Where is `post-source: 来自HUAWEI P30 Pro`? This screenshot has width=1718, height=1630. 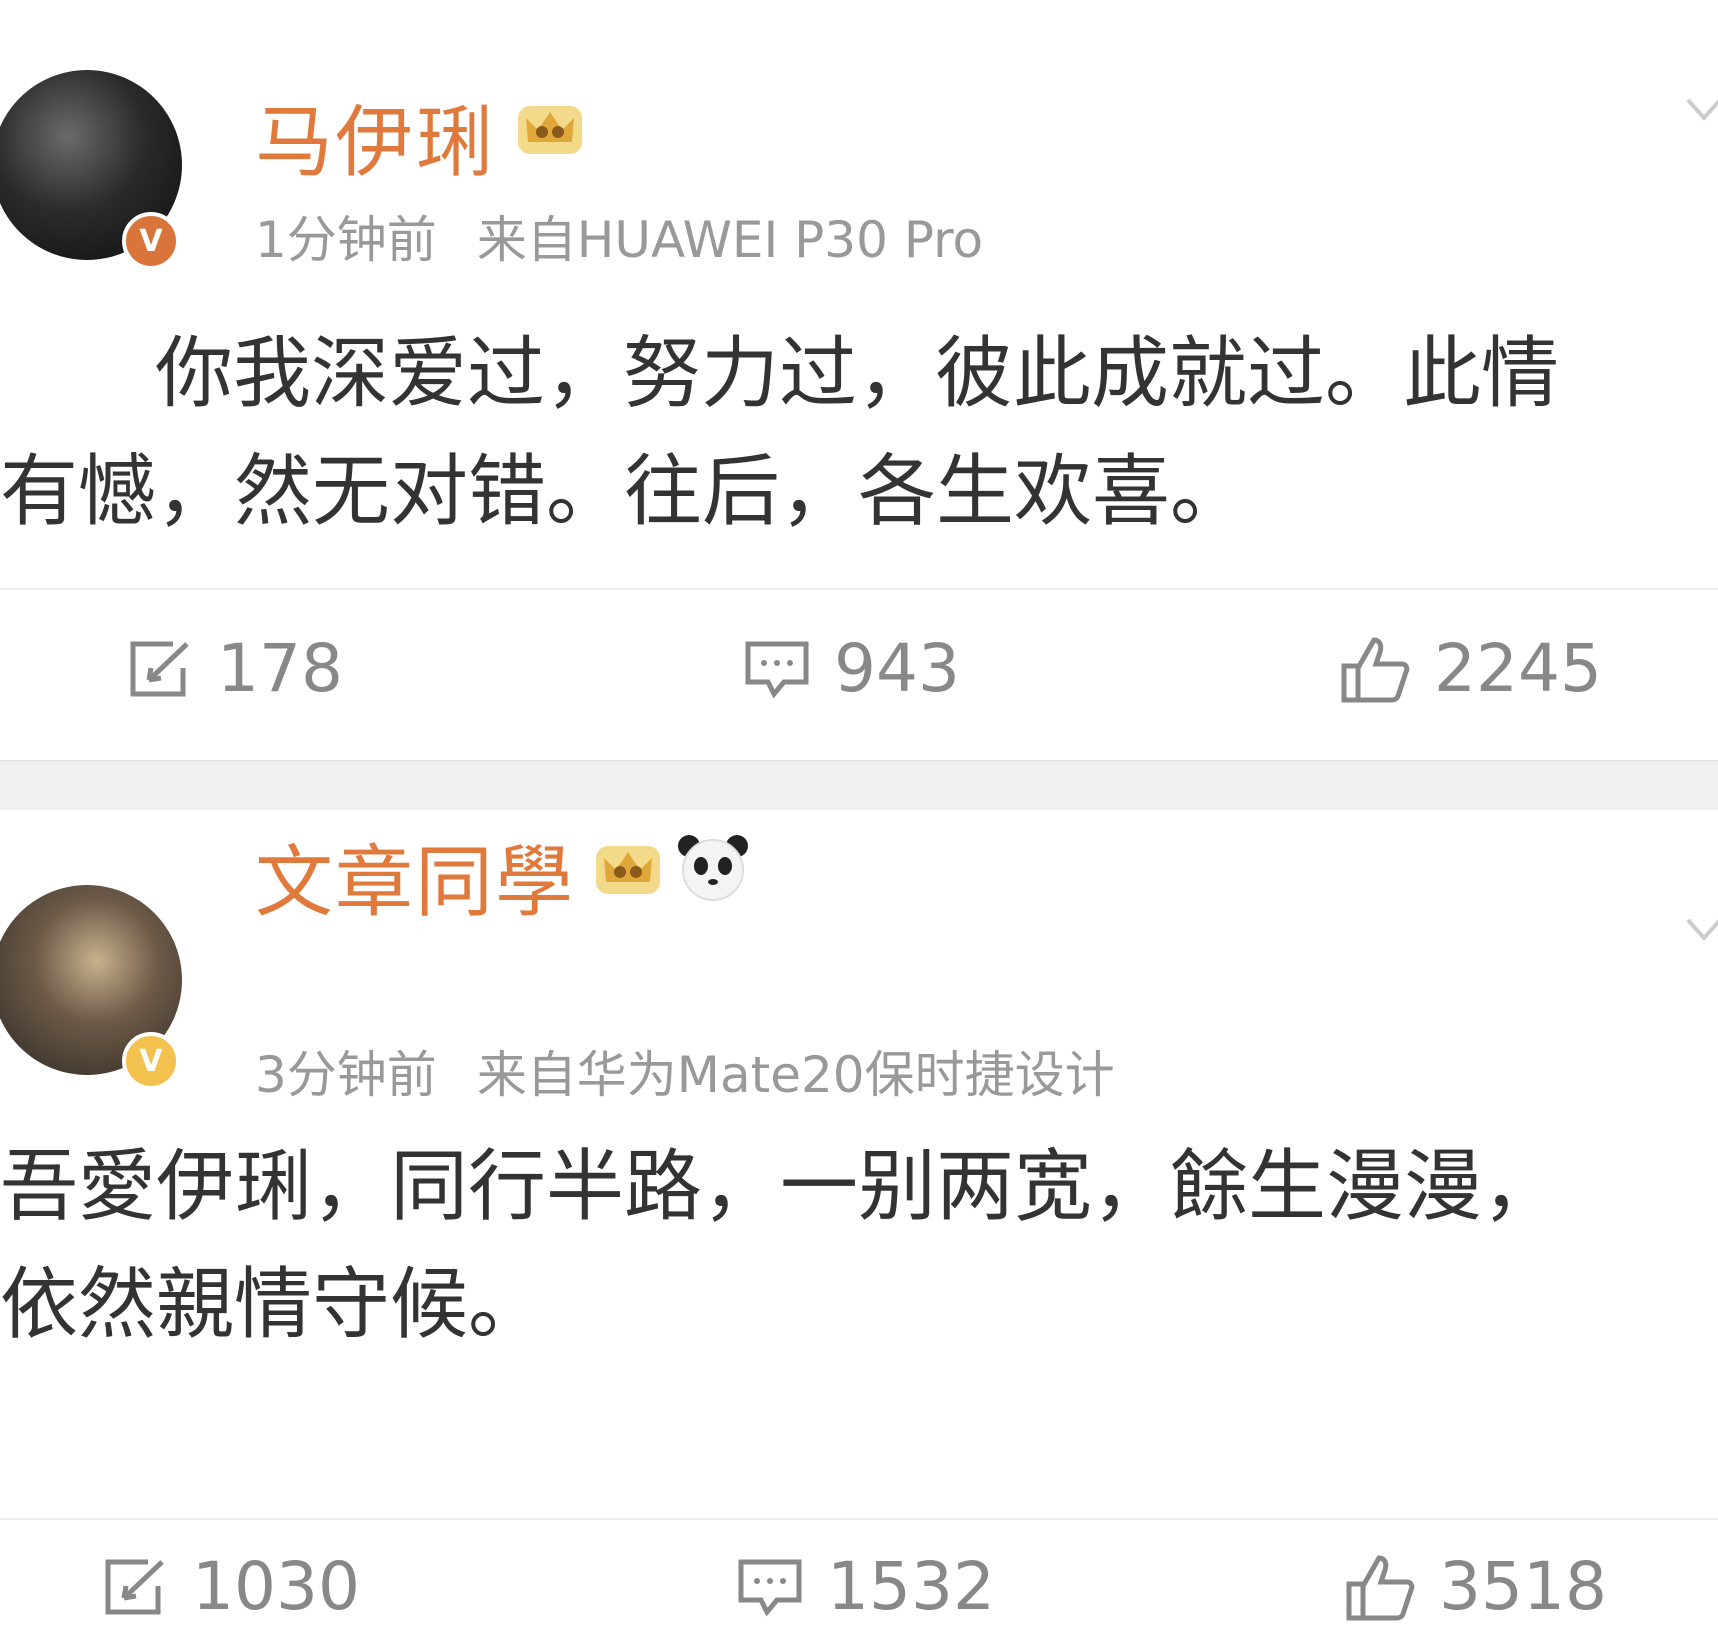 post-source: 来自HUAWEI P30 Pro is located at coordinates (730, 240).